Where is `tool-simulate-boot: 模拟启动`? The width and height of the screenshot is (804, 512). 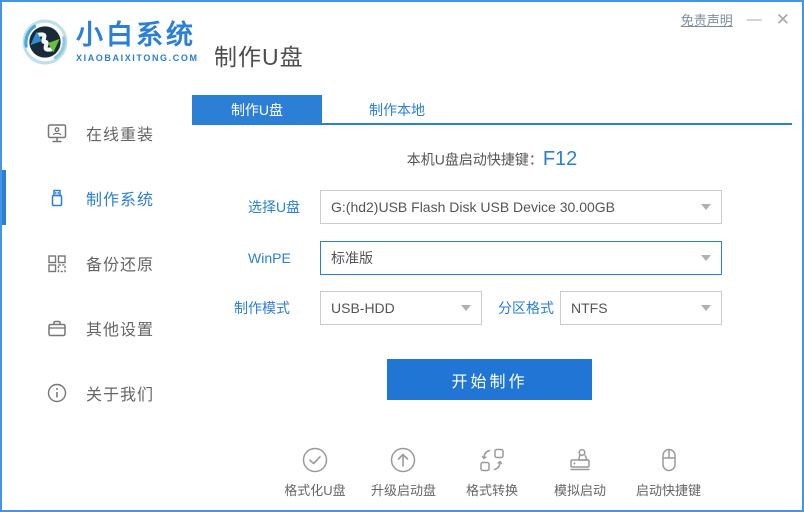
tool-simulate-boot: 模拟启动 is located at coordinates (580, 472).